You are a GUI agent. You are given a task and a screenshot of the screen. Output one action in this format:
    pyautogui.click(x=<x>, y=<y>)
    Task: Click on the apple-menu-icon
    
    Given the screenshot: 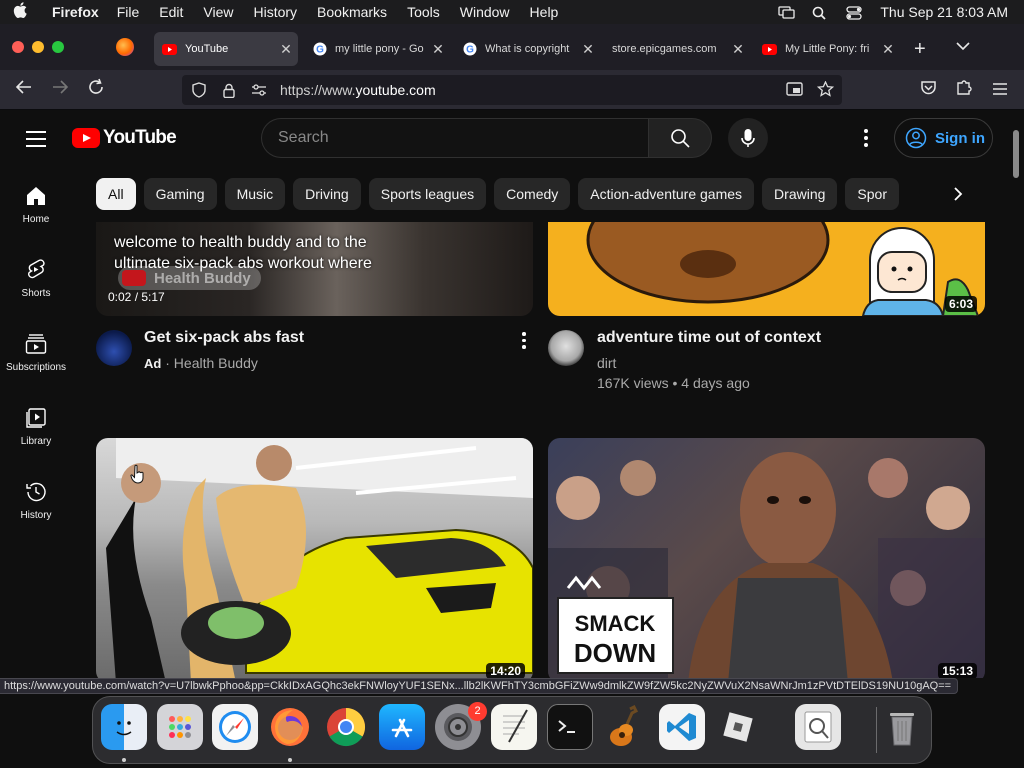 What is the action you would take?
    pyautogui.click(x=20, y=12)
    